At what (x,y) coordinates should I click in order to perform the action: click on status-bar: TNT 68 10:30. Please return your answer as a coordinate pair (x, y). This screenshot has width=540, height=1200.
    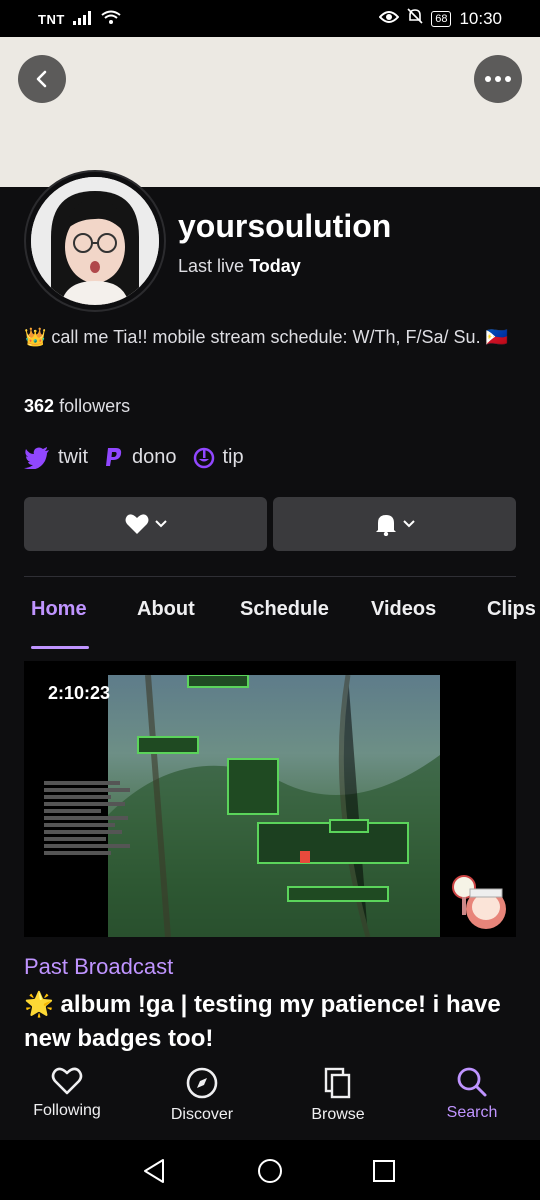
    Looking at the image, I should click on (270, 18).